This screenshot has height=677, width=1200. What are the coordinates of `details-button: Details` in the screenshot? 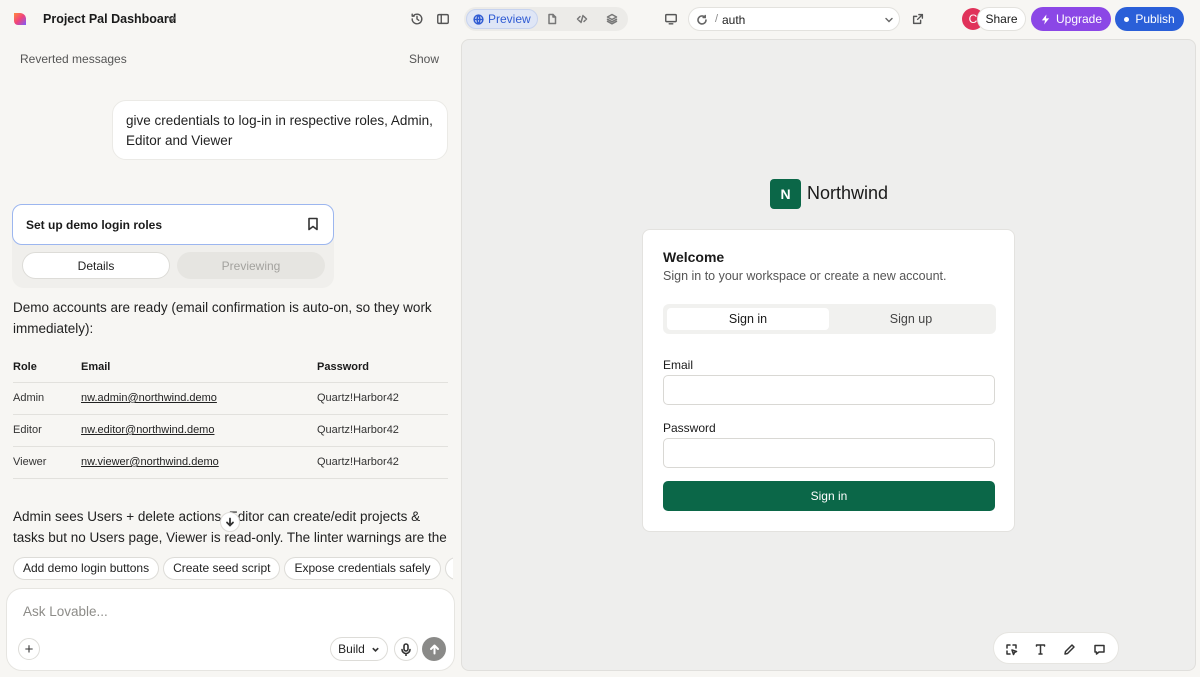 It's located at (96, 265).